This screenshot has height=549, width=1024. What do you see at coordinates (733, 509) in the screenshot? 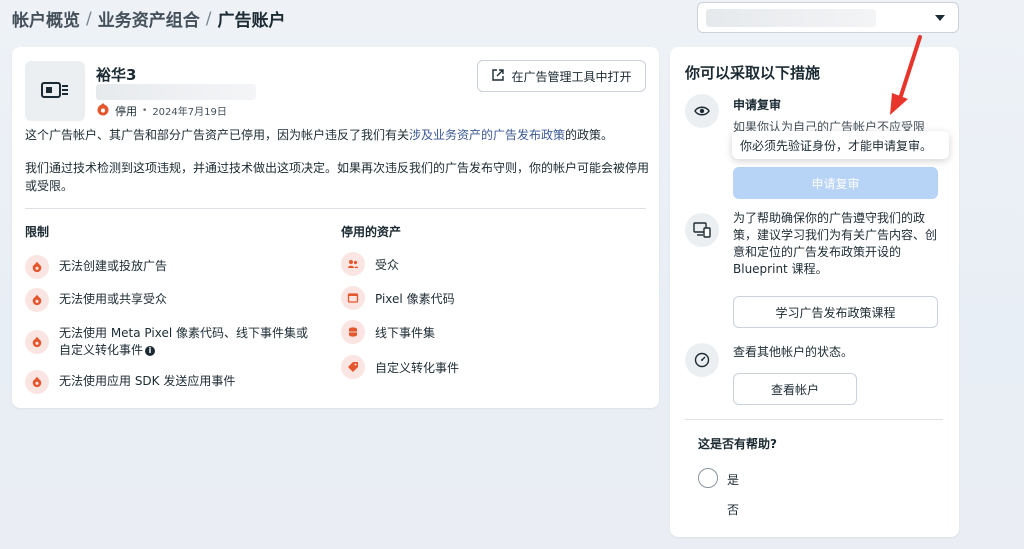
I see `feedback-no-label: 否` at bounding box center [733, 509].